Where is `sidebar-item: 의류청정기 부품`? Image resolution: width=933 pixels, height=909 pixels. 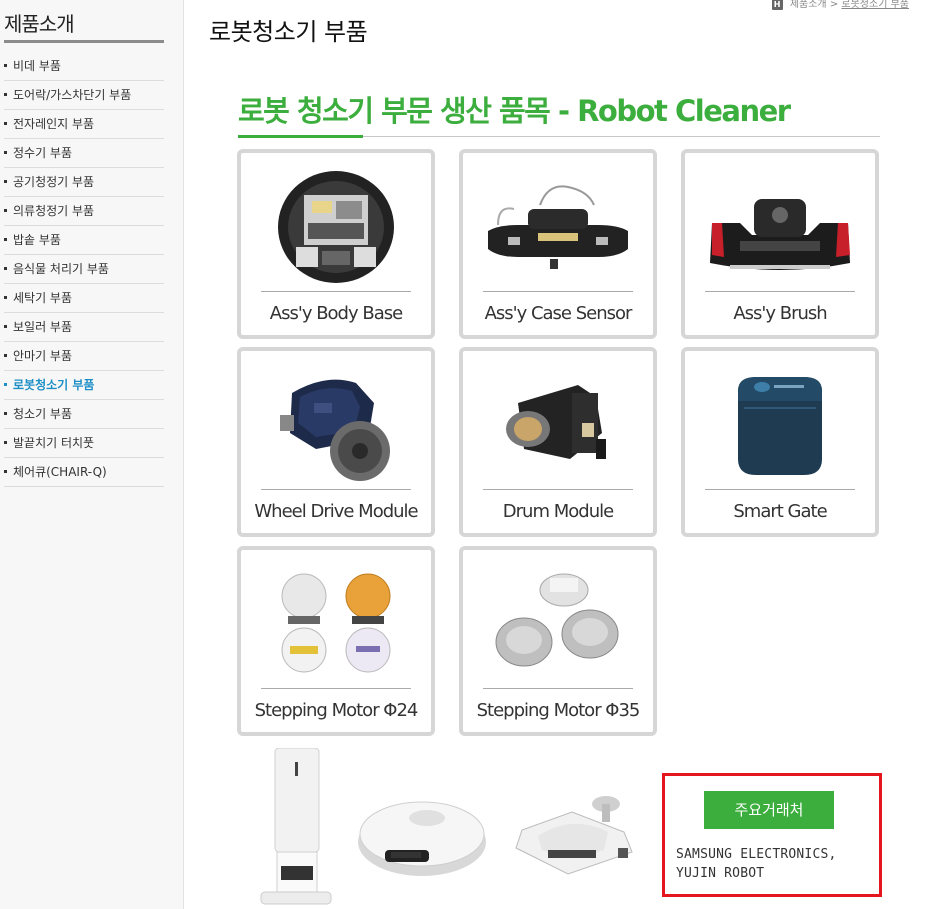 sidebar-item: 의류청정기 부품 is located at coordinates (84, 211).